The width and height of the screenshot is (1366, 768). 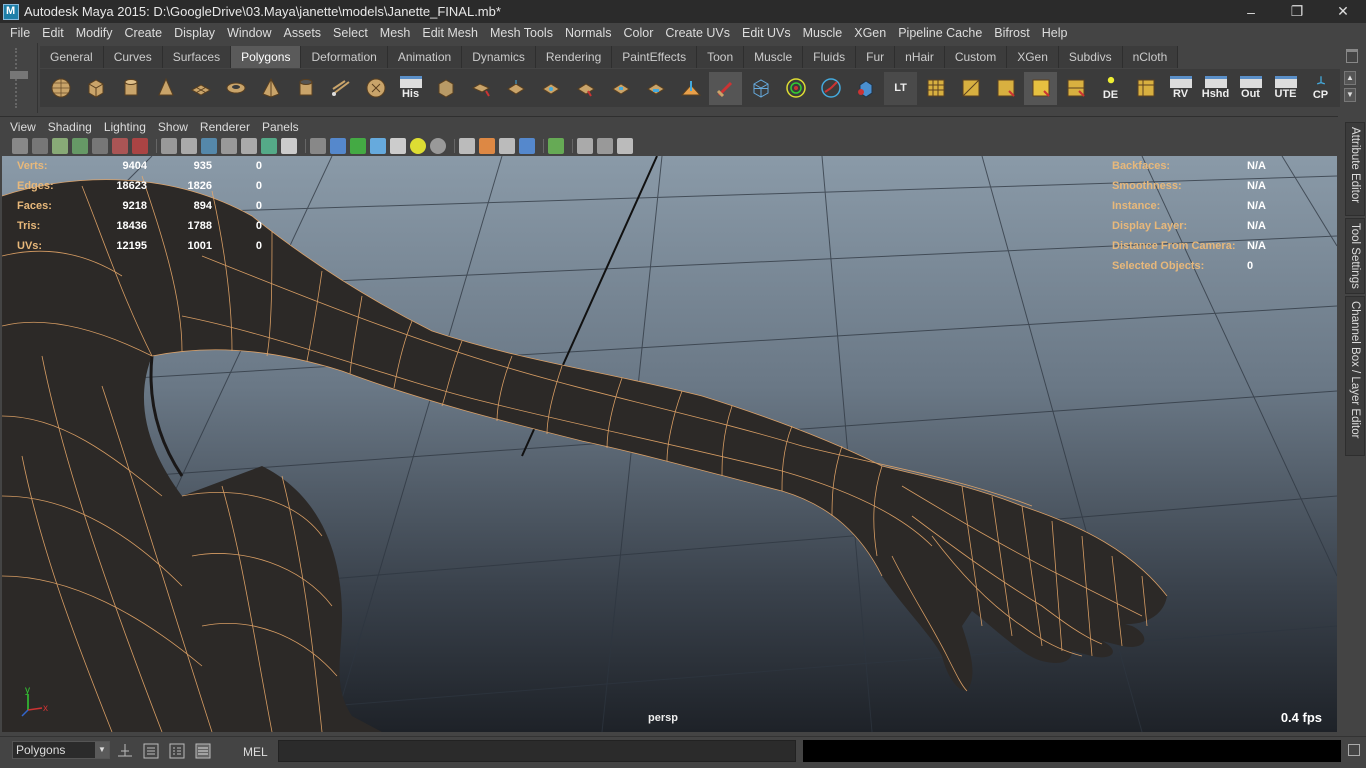 What do you see at coordinates (120, 146) in the screenshot?
I see `grease-pencil-icon` at bounding box center [120, 146].